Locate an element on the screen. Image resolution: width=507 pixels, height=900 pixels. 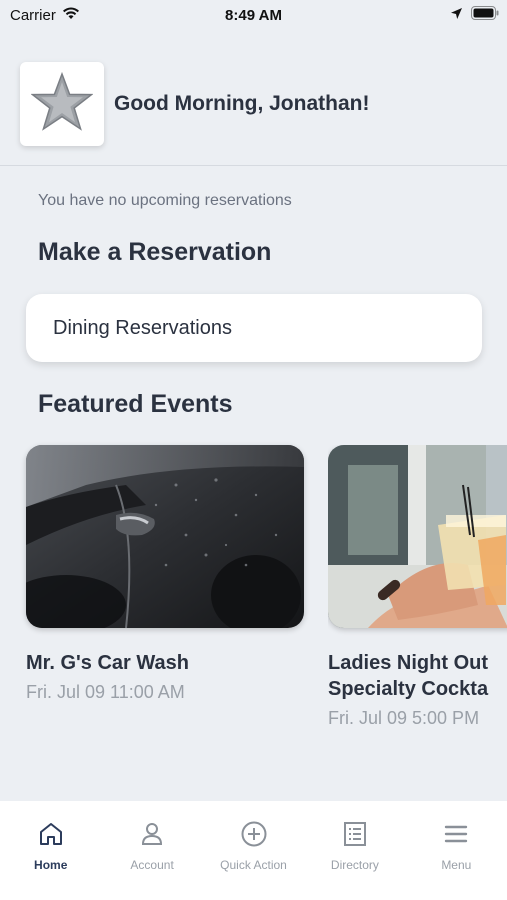
star-logo-icon is located at coordinates (62, 104).